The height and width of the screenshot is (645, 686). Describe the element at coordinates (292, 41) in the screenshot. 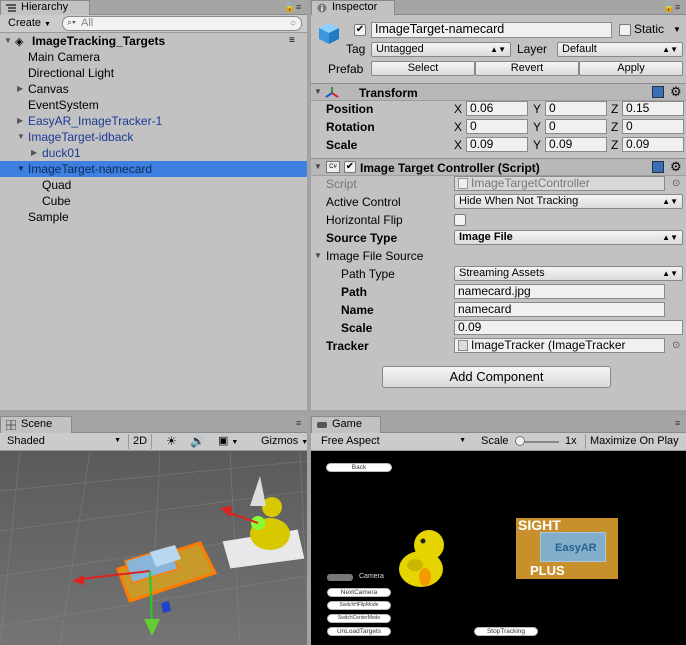

I see `scene-menu-icon: ≡` at that location.